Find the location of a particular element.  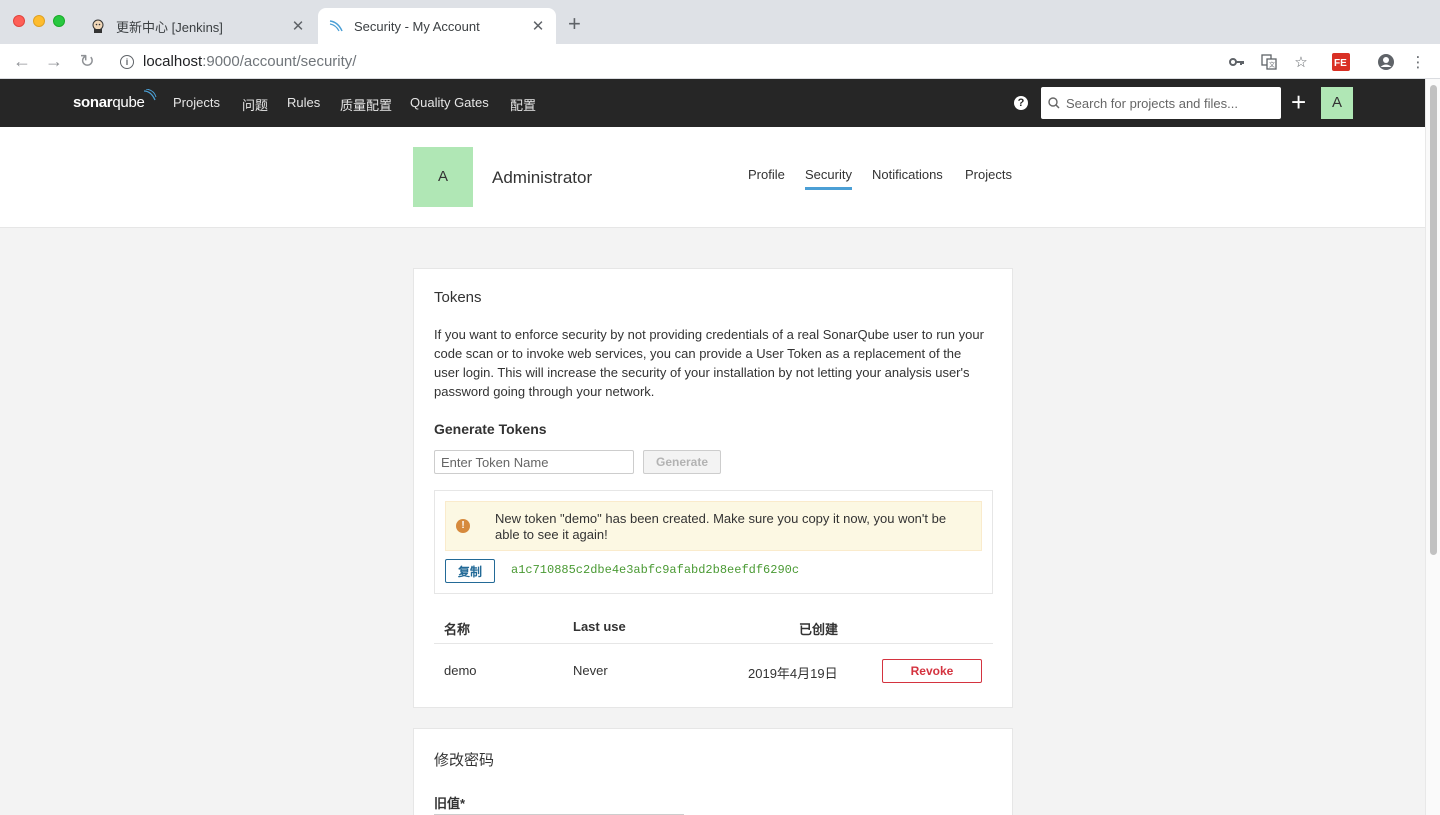

window-zoom-button is located at coordinates (59, 21).